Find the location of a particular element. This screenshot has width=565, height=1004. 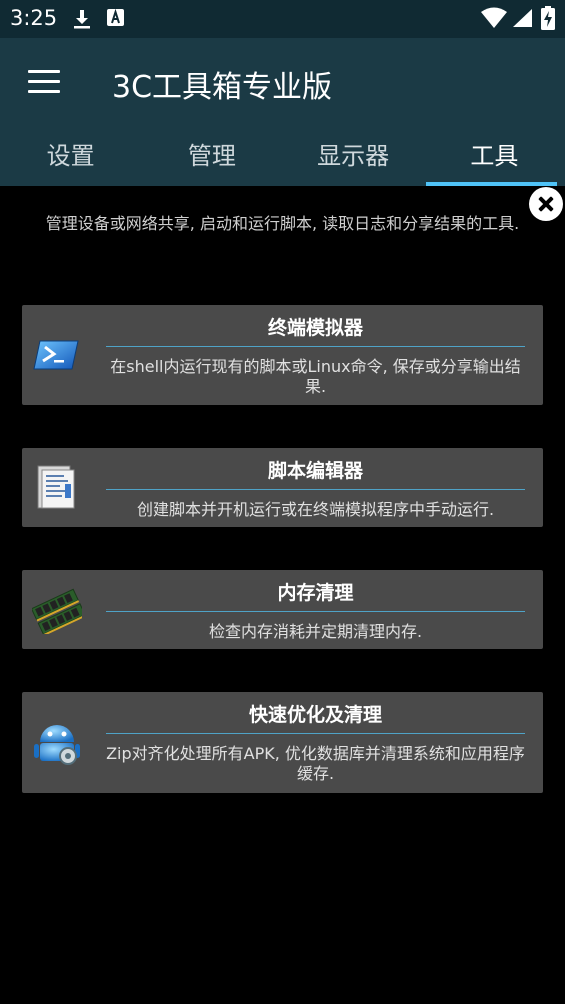

tool-card-memory-cleaner: 内存清理 检查内存消耗并定期清理内存. is located at coordinates (282, 609).